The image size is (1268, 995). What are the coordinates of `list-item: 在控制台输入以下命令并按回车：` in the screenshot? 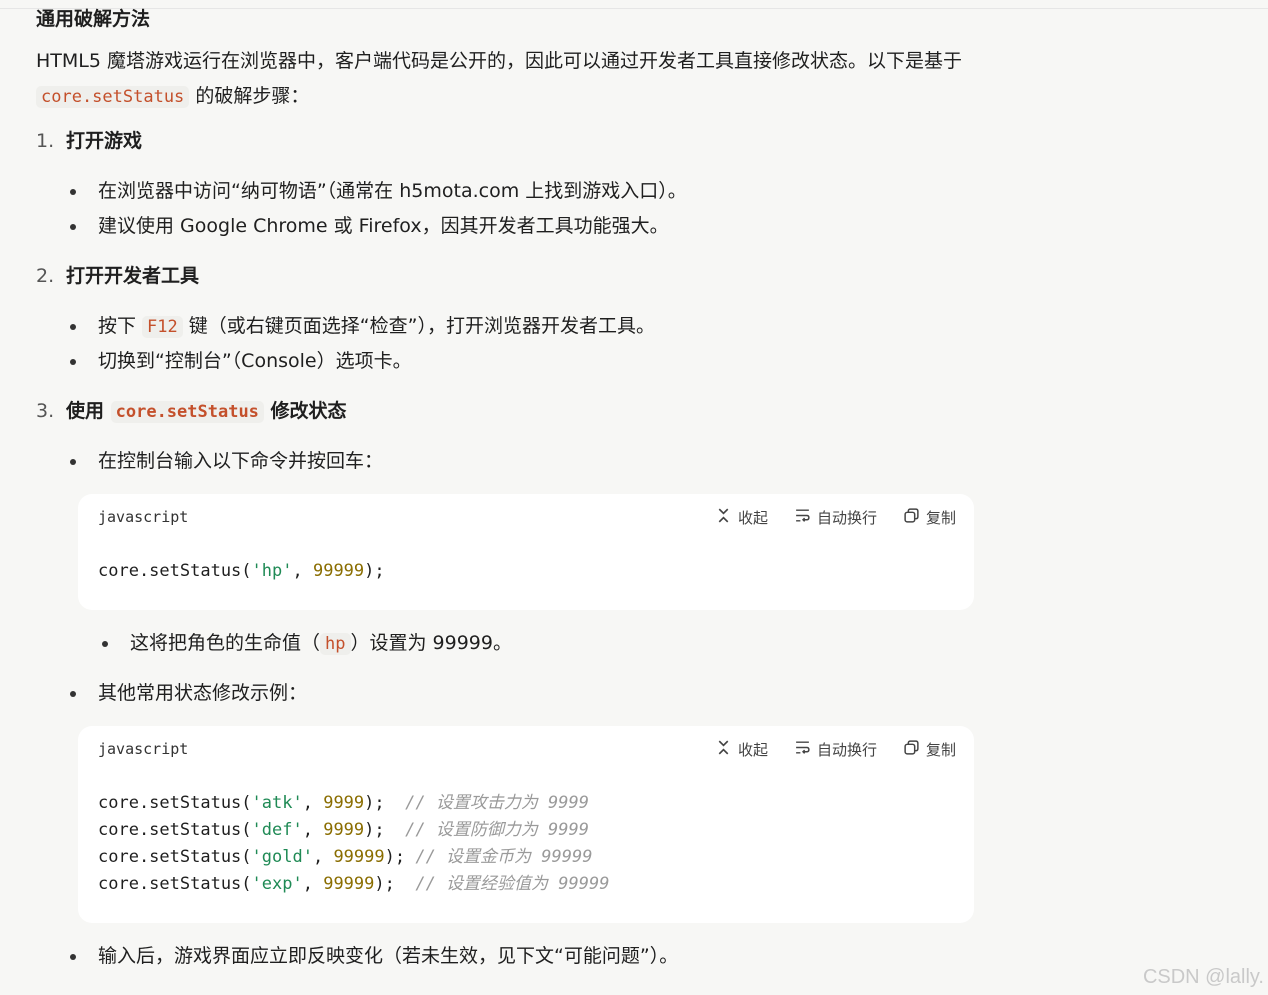 It's located at (226, 461).